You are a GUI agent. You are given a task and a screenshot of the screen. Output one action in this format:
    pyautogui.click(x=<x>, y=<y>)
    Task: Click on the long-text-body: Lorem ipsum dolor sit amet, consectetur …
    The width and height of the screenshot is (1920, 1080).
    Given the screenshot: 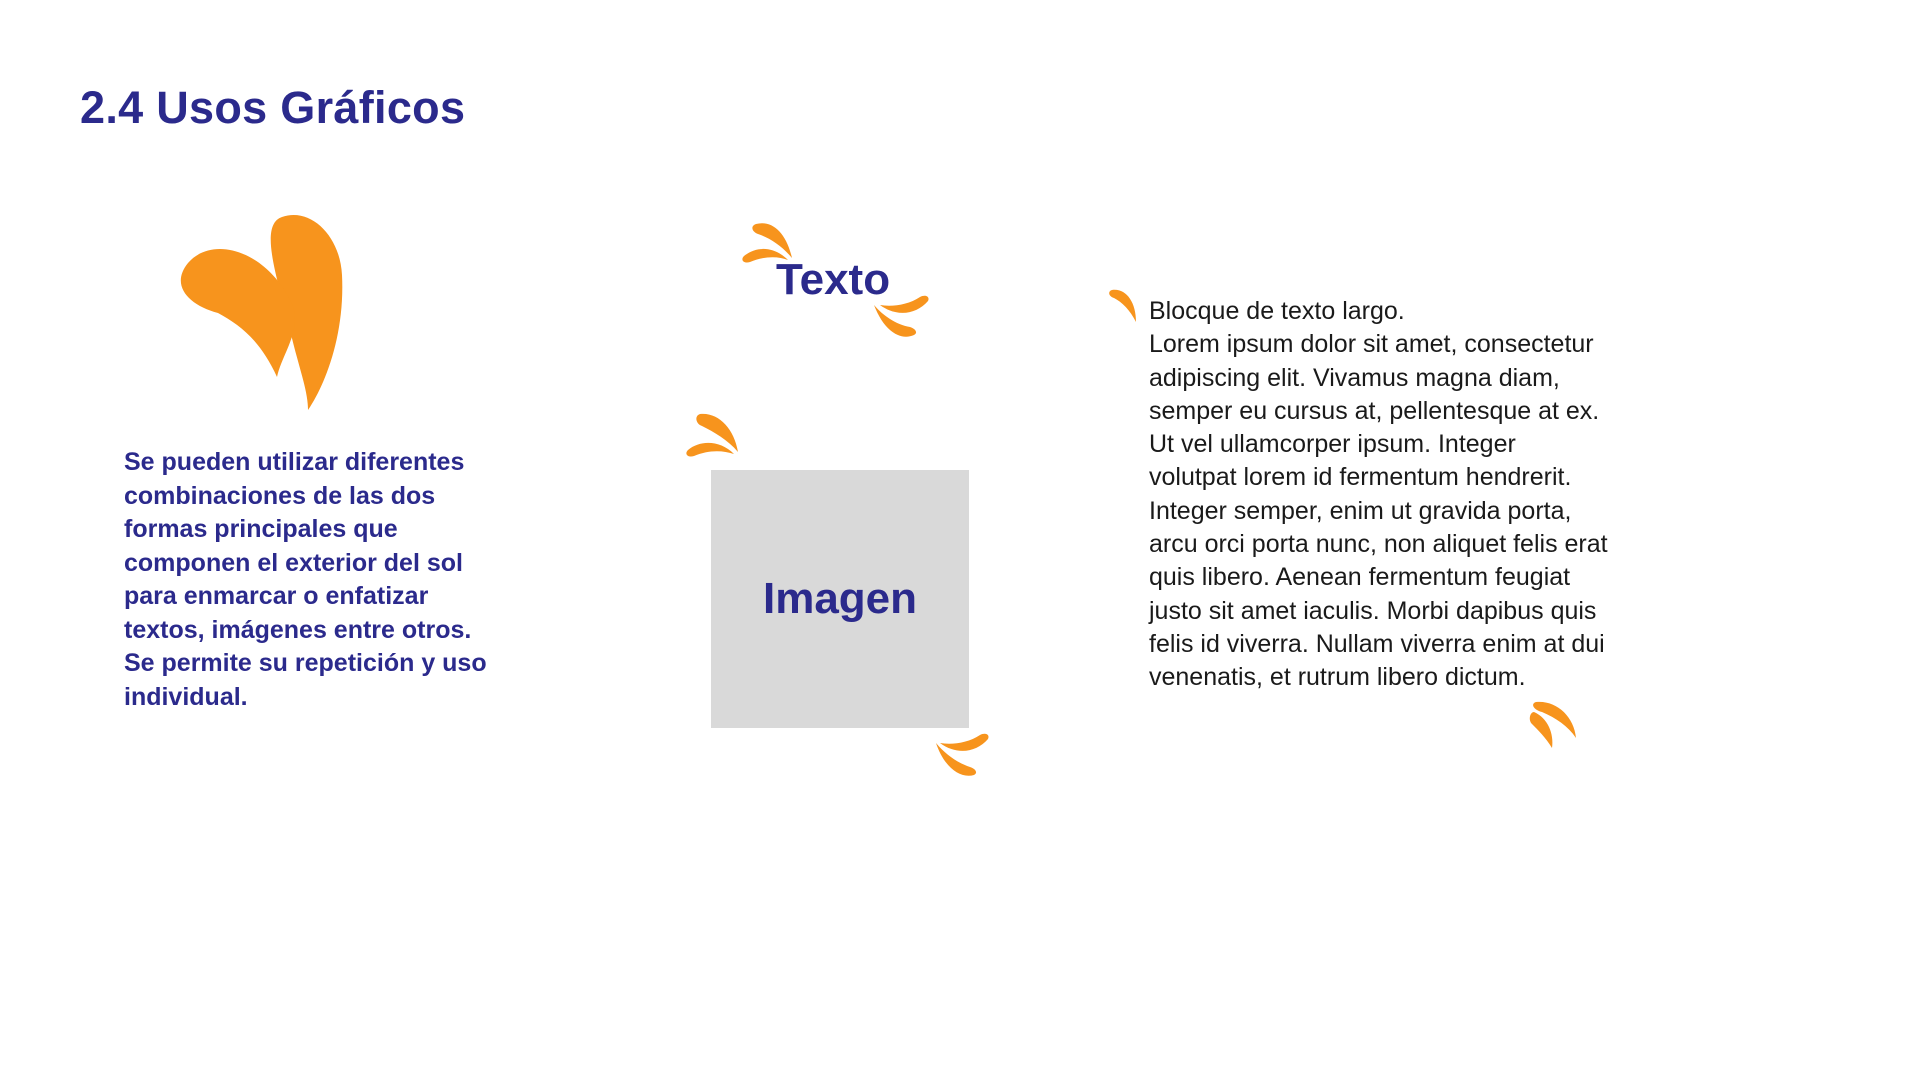 What is the action you would take?
    pyautogui.click(x=1378, y=511)
    